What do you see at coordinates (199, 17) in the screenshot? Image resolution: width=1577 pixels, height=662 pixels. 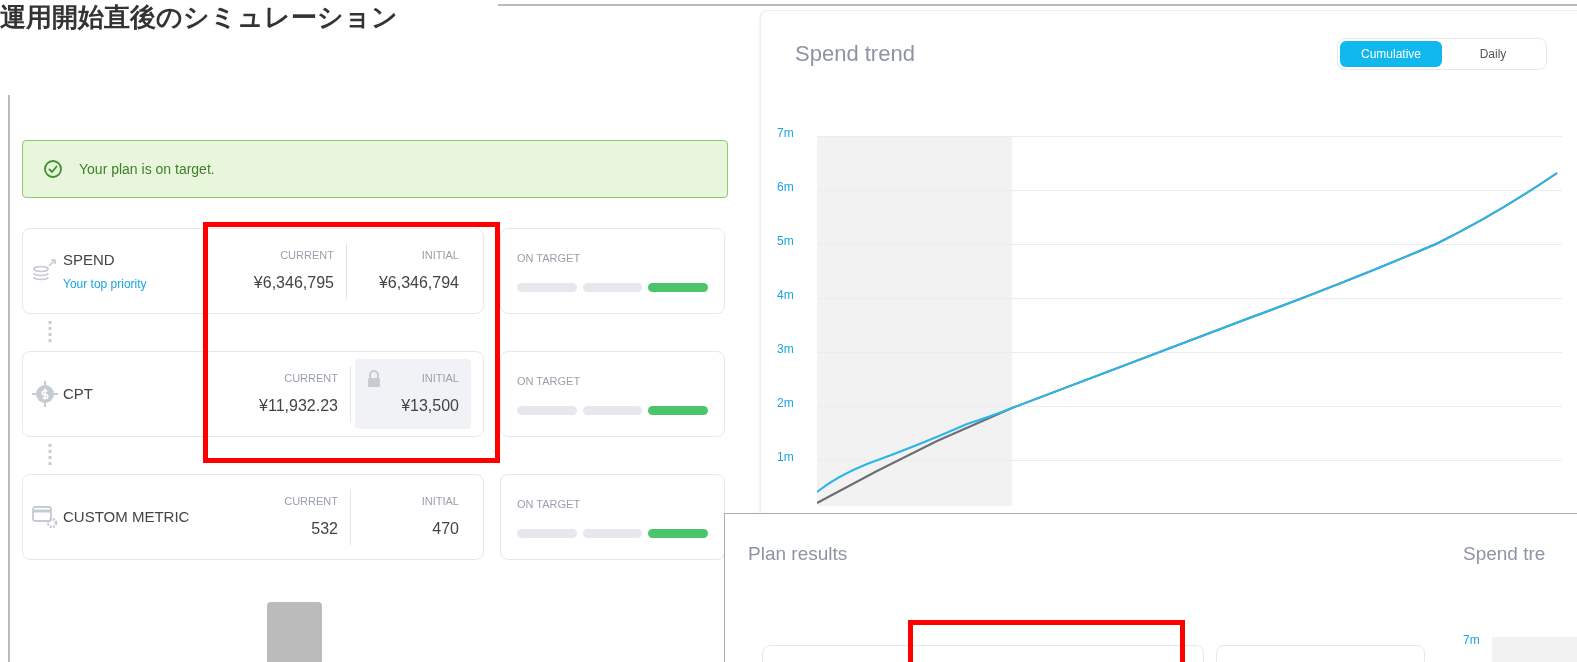 I see `page-title: 運用開始直後のシミュレーション` at bounding box center [199, 17].